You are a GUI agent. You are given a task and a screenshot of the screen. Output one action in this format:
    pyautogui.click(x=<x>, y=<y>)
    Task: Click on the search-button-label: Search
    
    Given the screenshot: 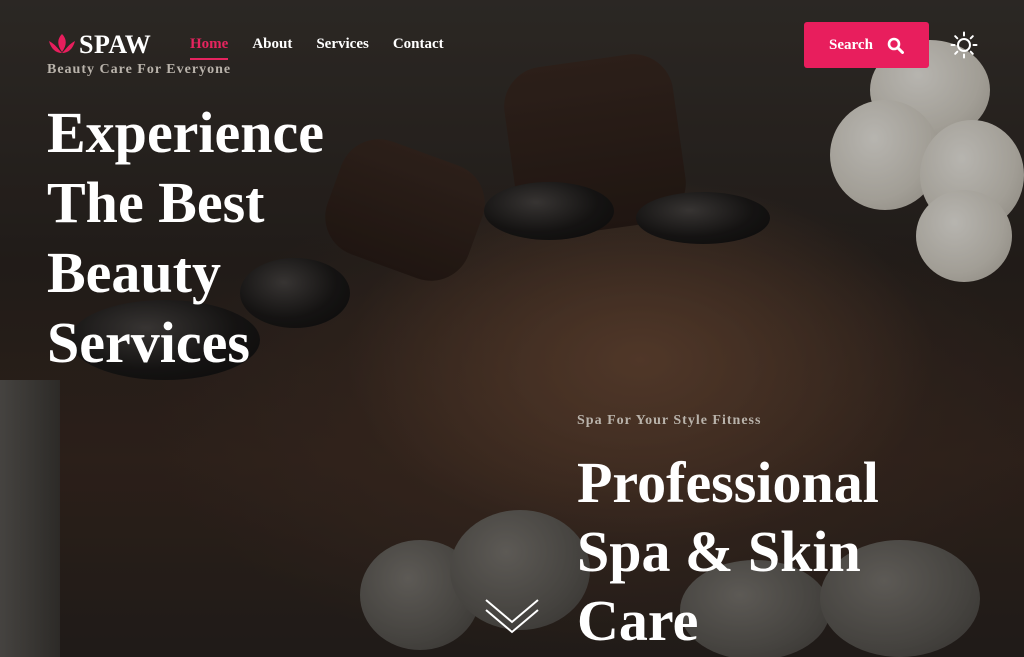 What is the action you would take?
    pyautogui.click(x=851, y=44)
    